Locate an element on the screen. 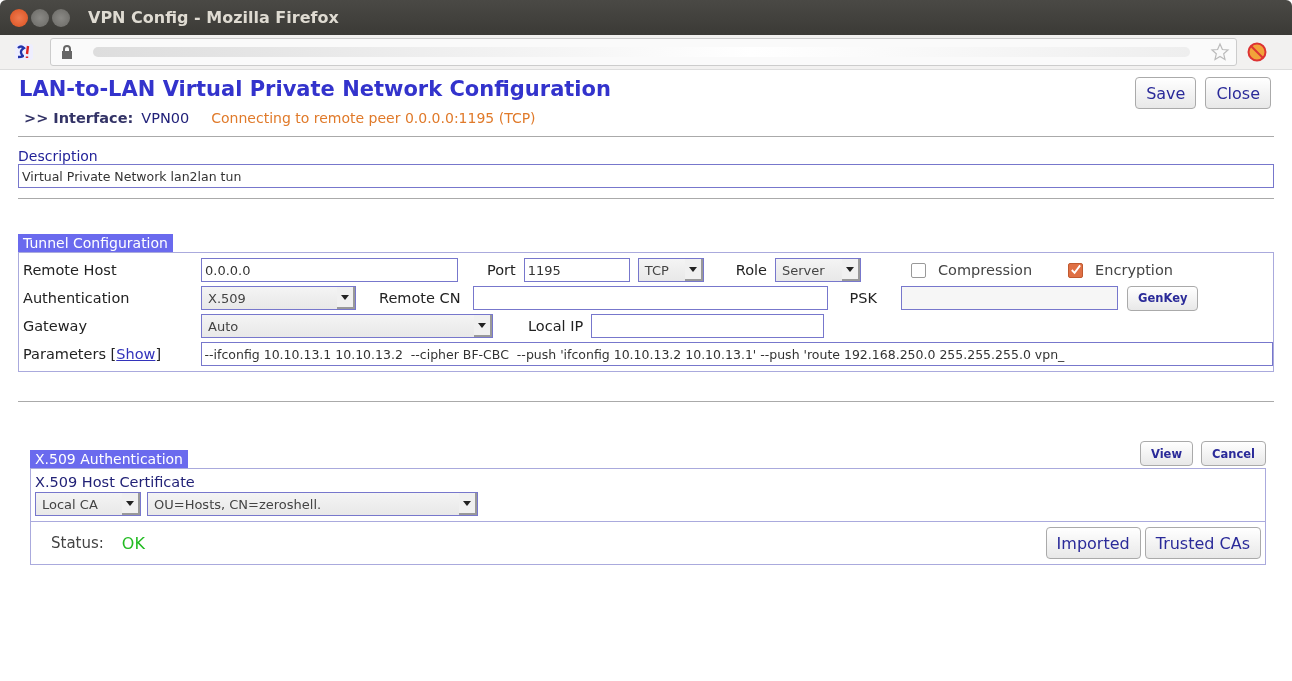 This screenshot has height=681, width=1292. gateway-dropdown: Auto is located at coordinates (347, 326).